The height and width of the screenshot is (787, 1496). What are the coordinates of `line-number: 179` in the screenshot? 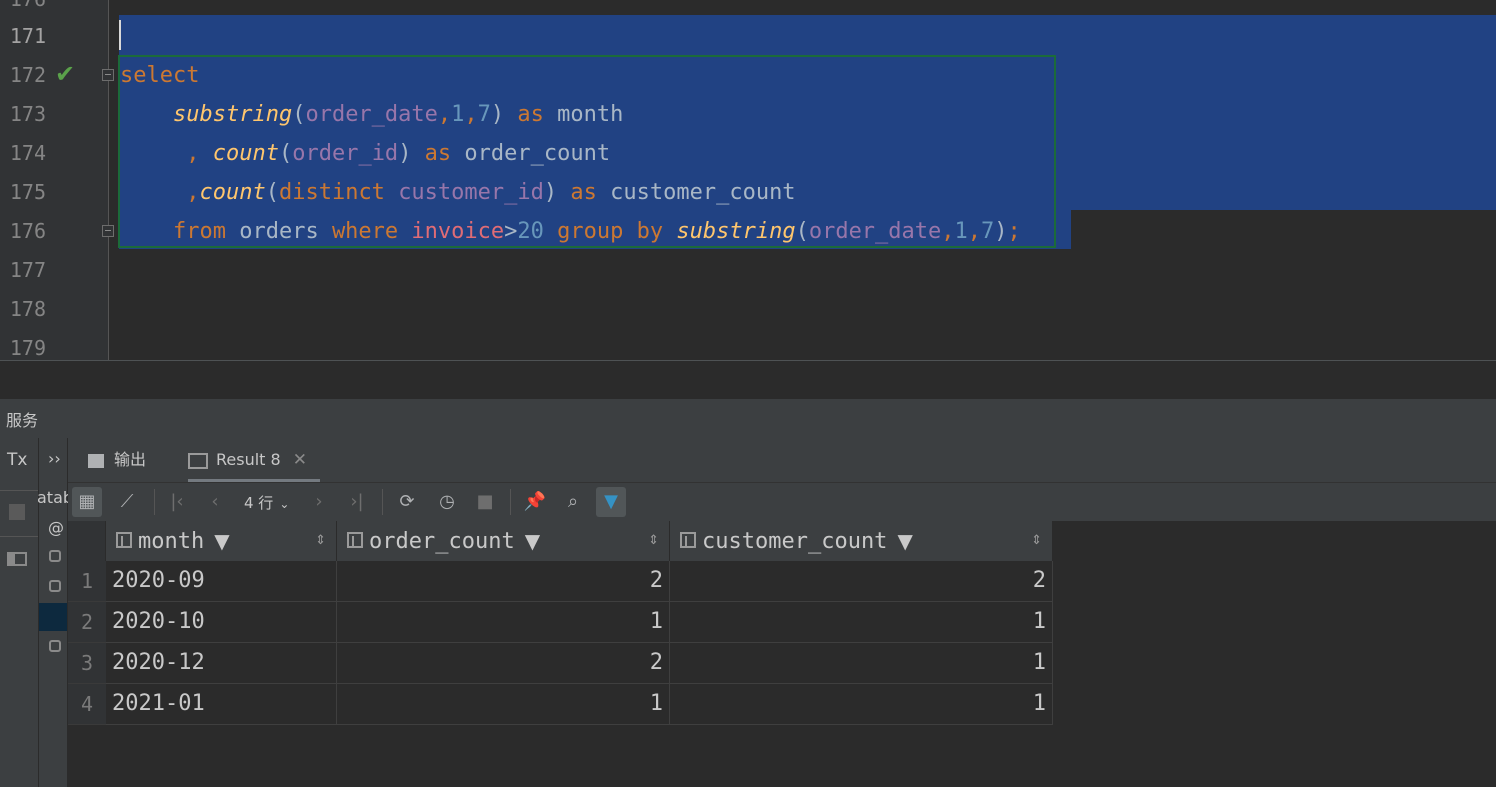 It's located at (27, 348).